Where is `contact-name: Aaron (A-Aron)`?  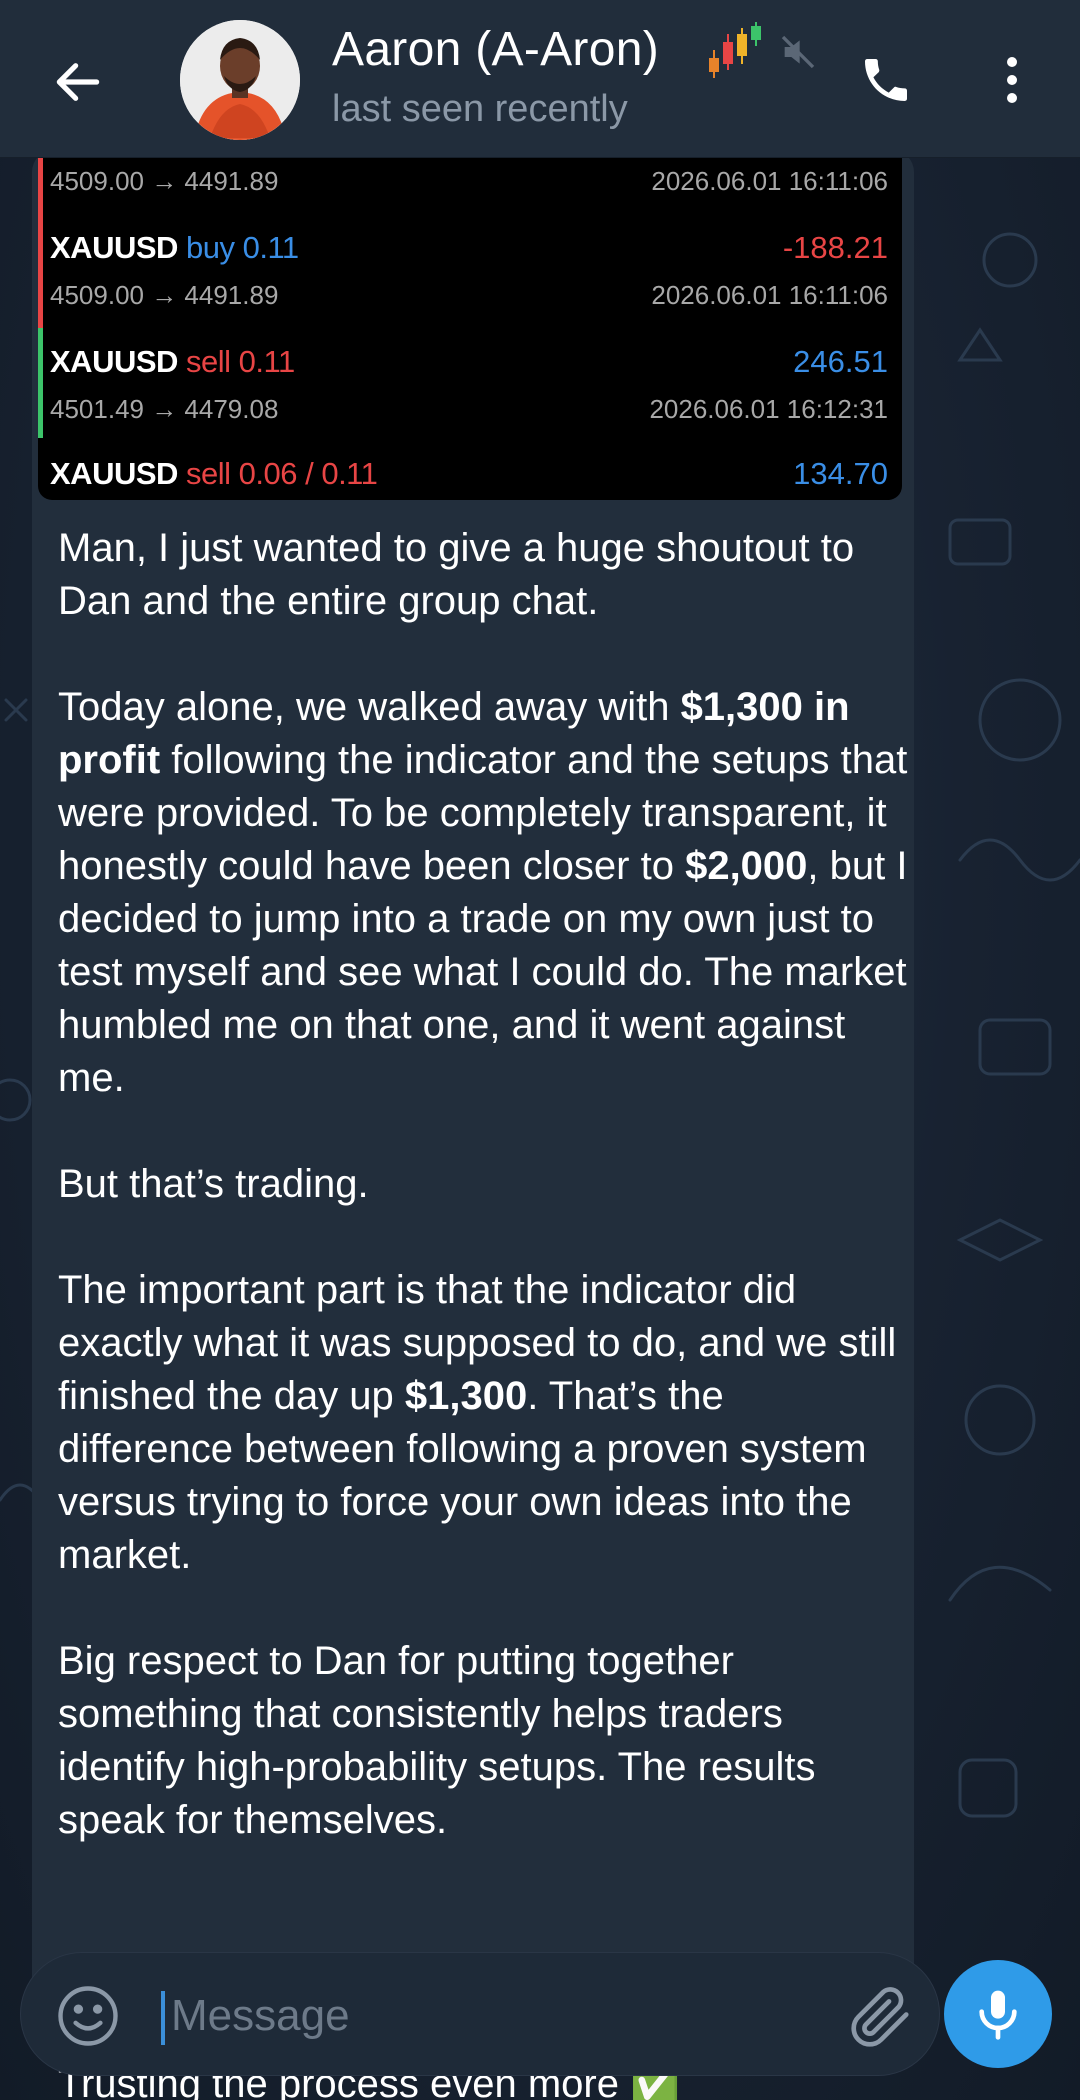 contact-name: Aaron (A-Aron) is located at coordinates (495, 49).